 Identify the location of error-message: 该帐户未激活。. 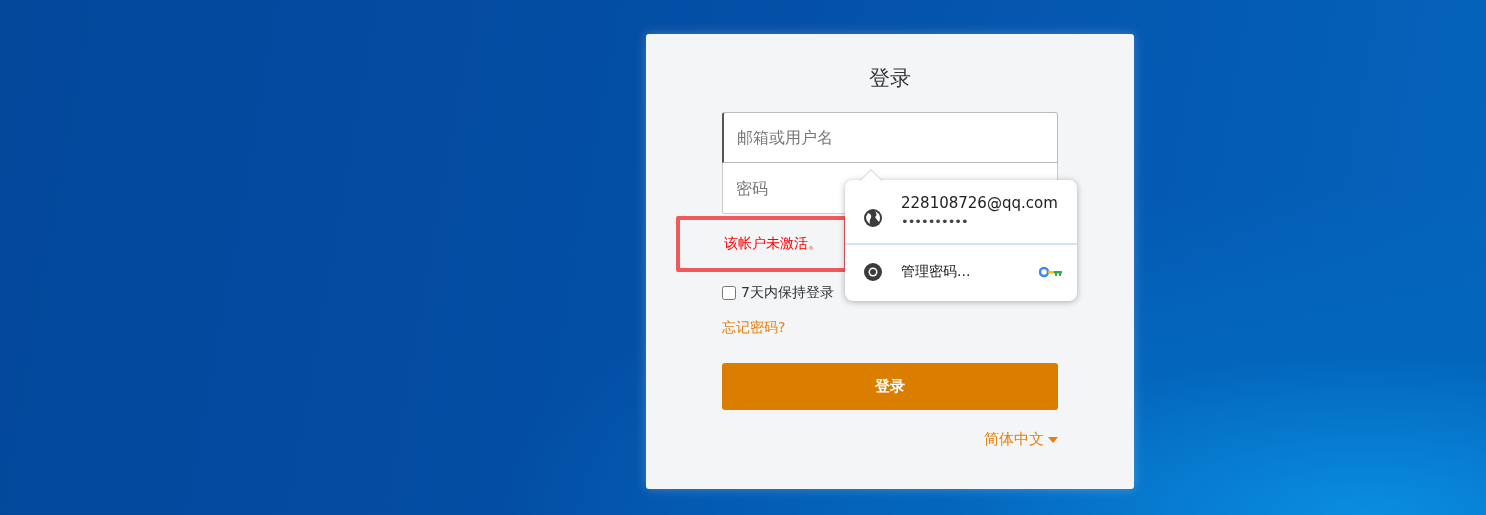
(773, 244).